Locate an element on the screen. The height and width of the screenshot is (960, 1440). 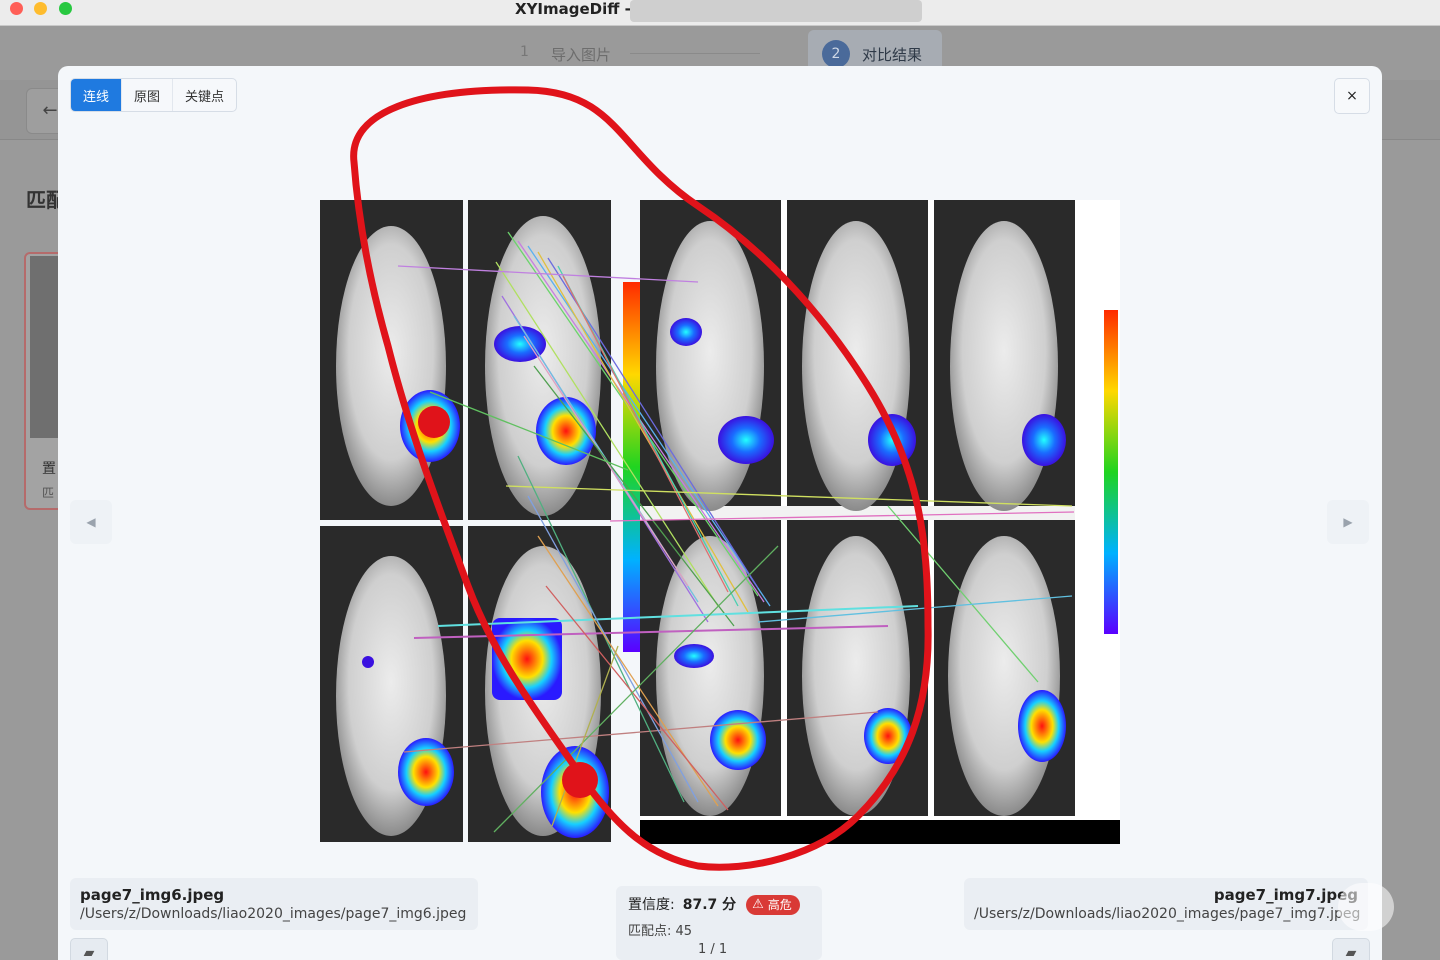
background-thumbnail is located at coordinates (45, 347).